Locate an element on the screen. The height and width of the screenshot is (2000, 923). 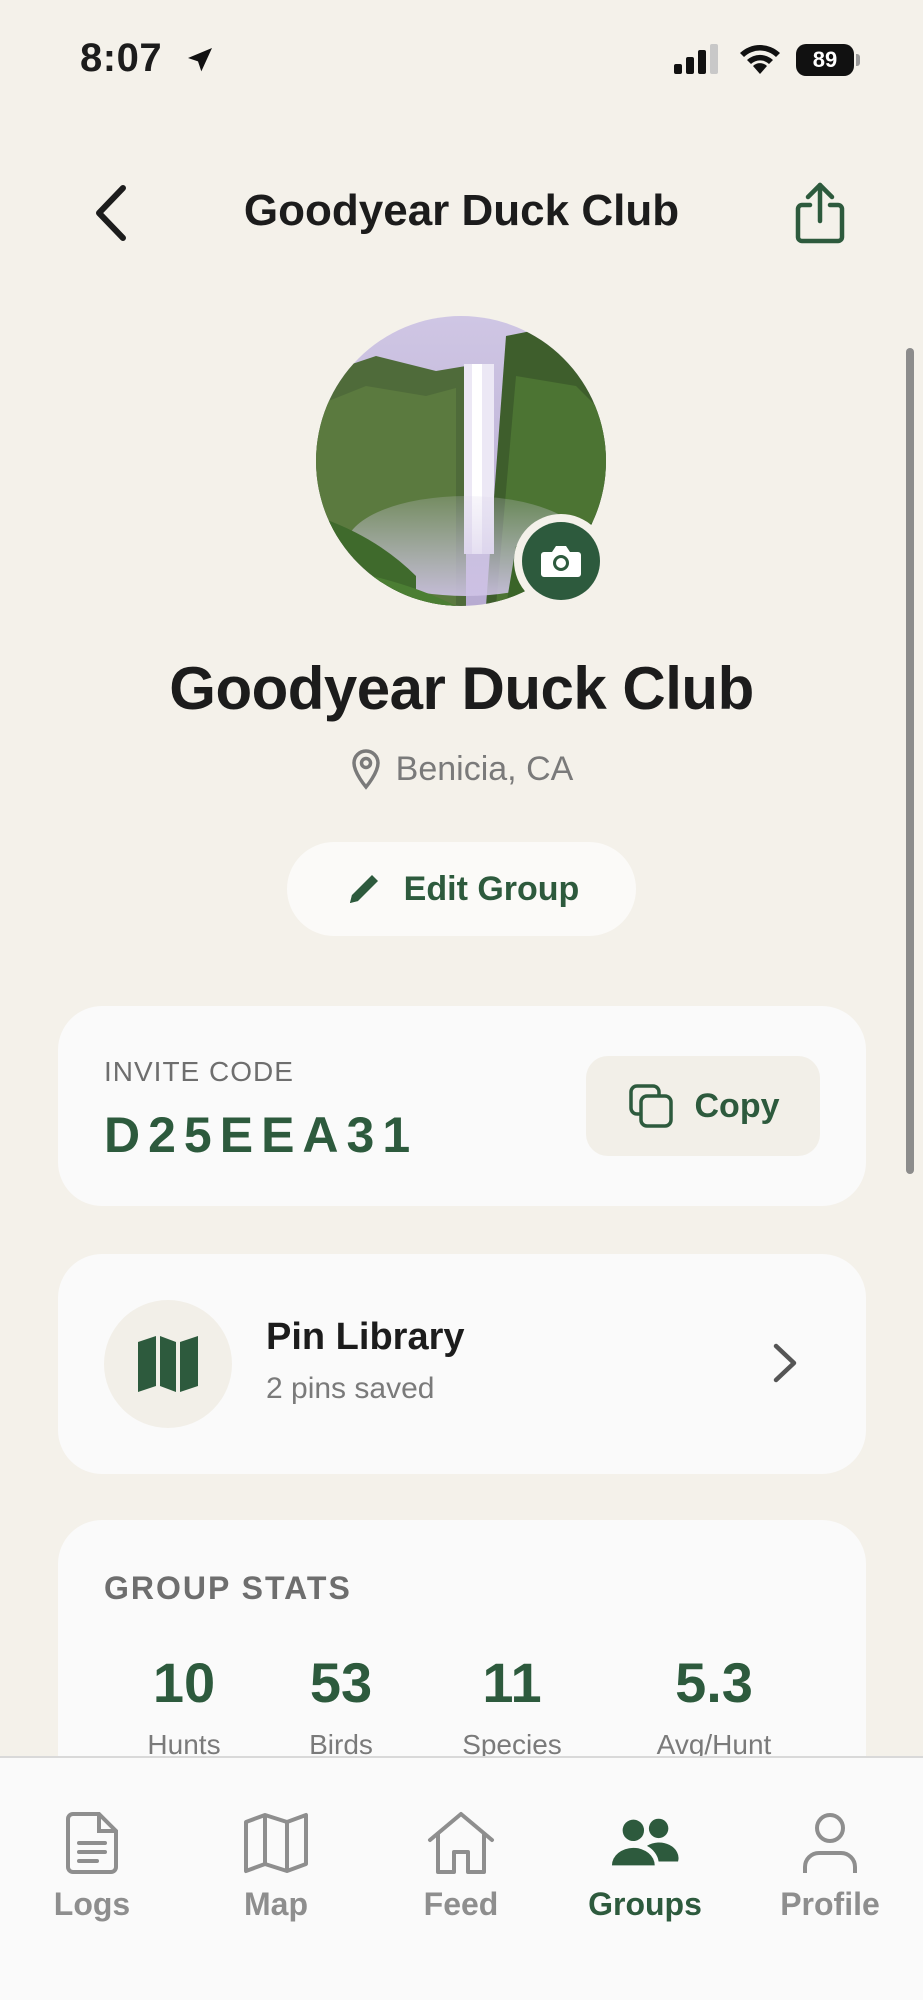
wifi-icon is located at coordinates (760, 59).